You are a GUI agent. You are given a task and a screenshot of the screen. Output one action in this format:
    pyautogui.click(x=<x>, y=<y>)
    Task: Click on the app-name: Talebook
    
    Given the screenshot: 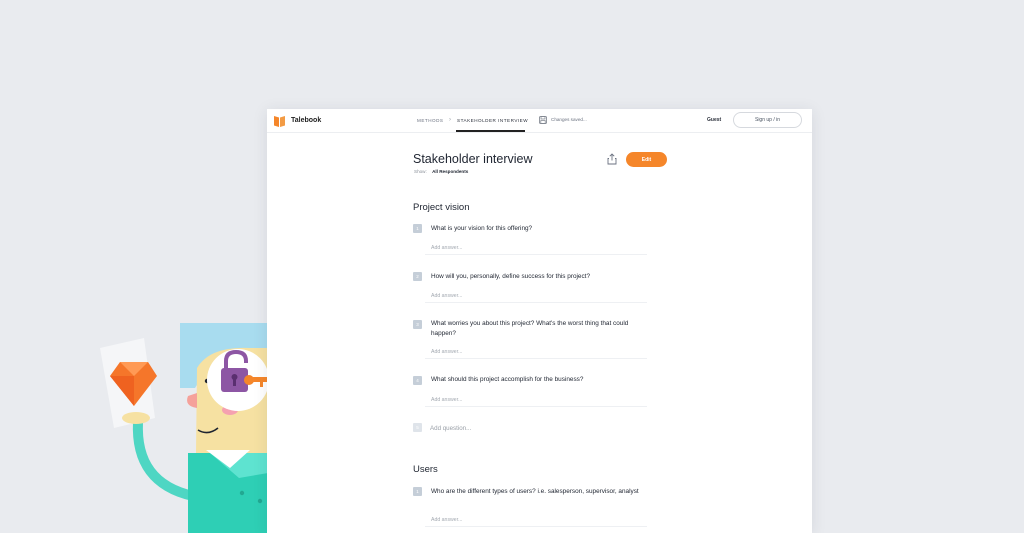 What is the action you would take?
    pyautogui.click(x=306, y=120)
    